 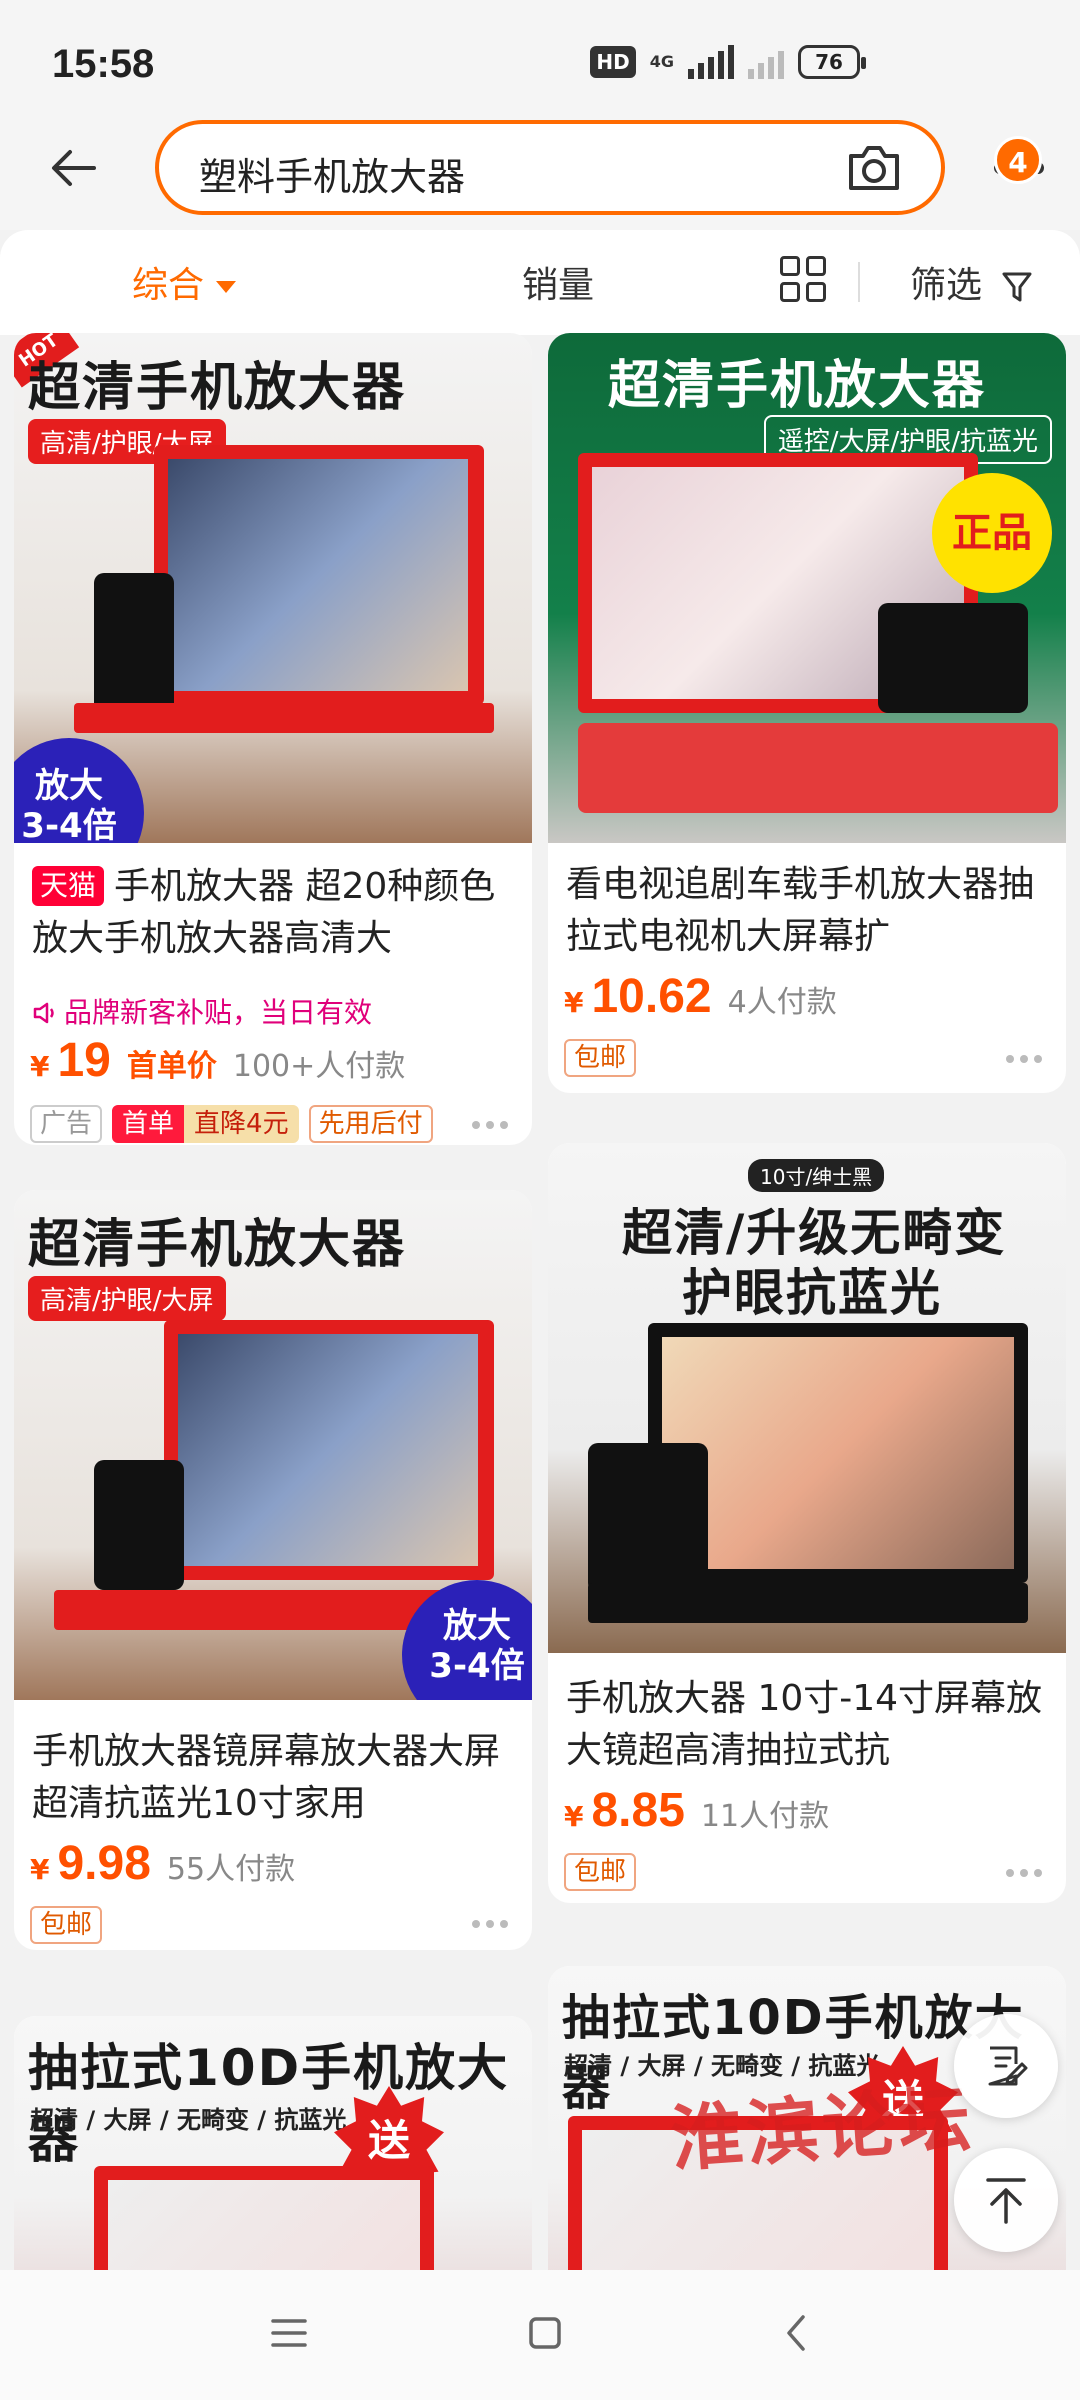 I want to click on grid-view-toggle, so click(x=803, y=279).